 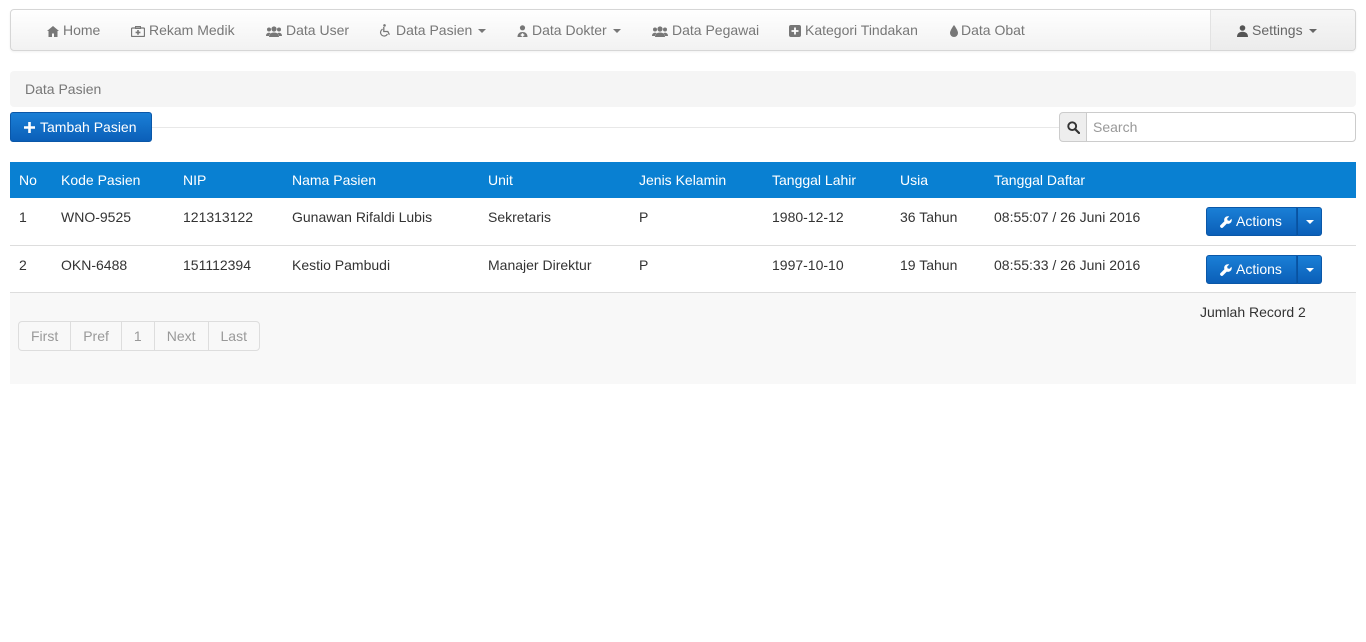 I want to click on nav-data-obat-label: Data Obat, so click(x=993, y=30).